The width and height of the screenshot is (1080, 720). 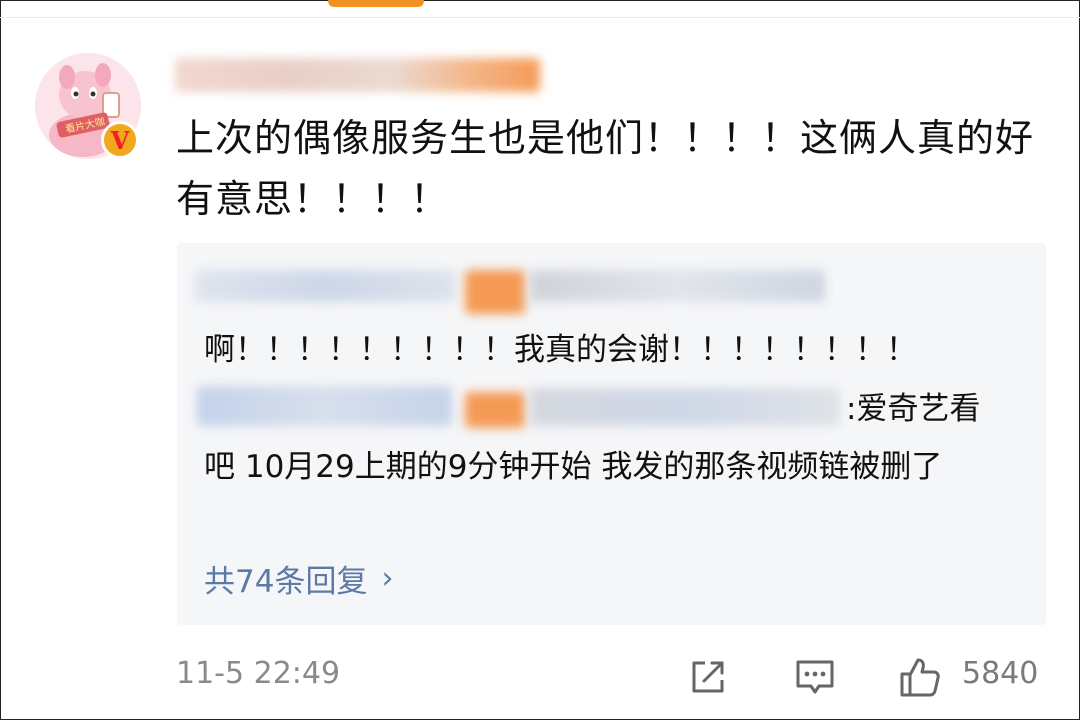 I want to click on thumbs-up-icon, so click(x=920, y=677).